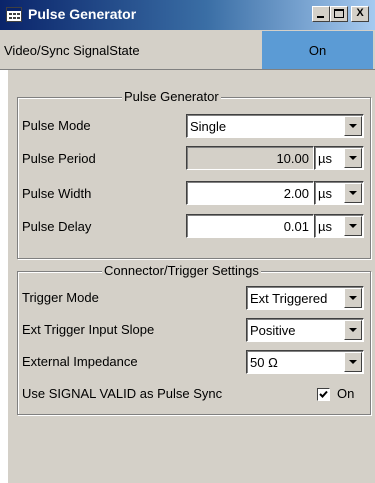  Describe the element at coordinates (321, 14) in the screenshot. I see `minimize-button` at that location.